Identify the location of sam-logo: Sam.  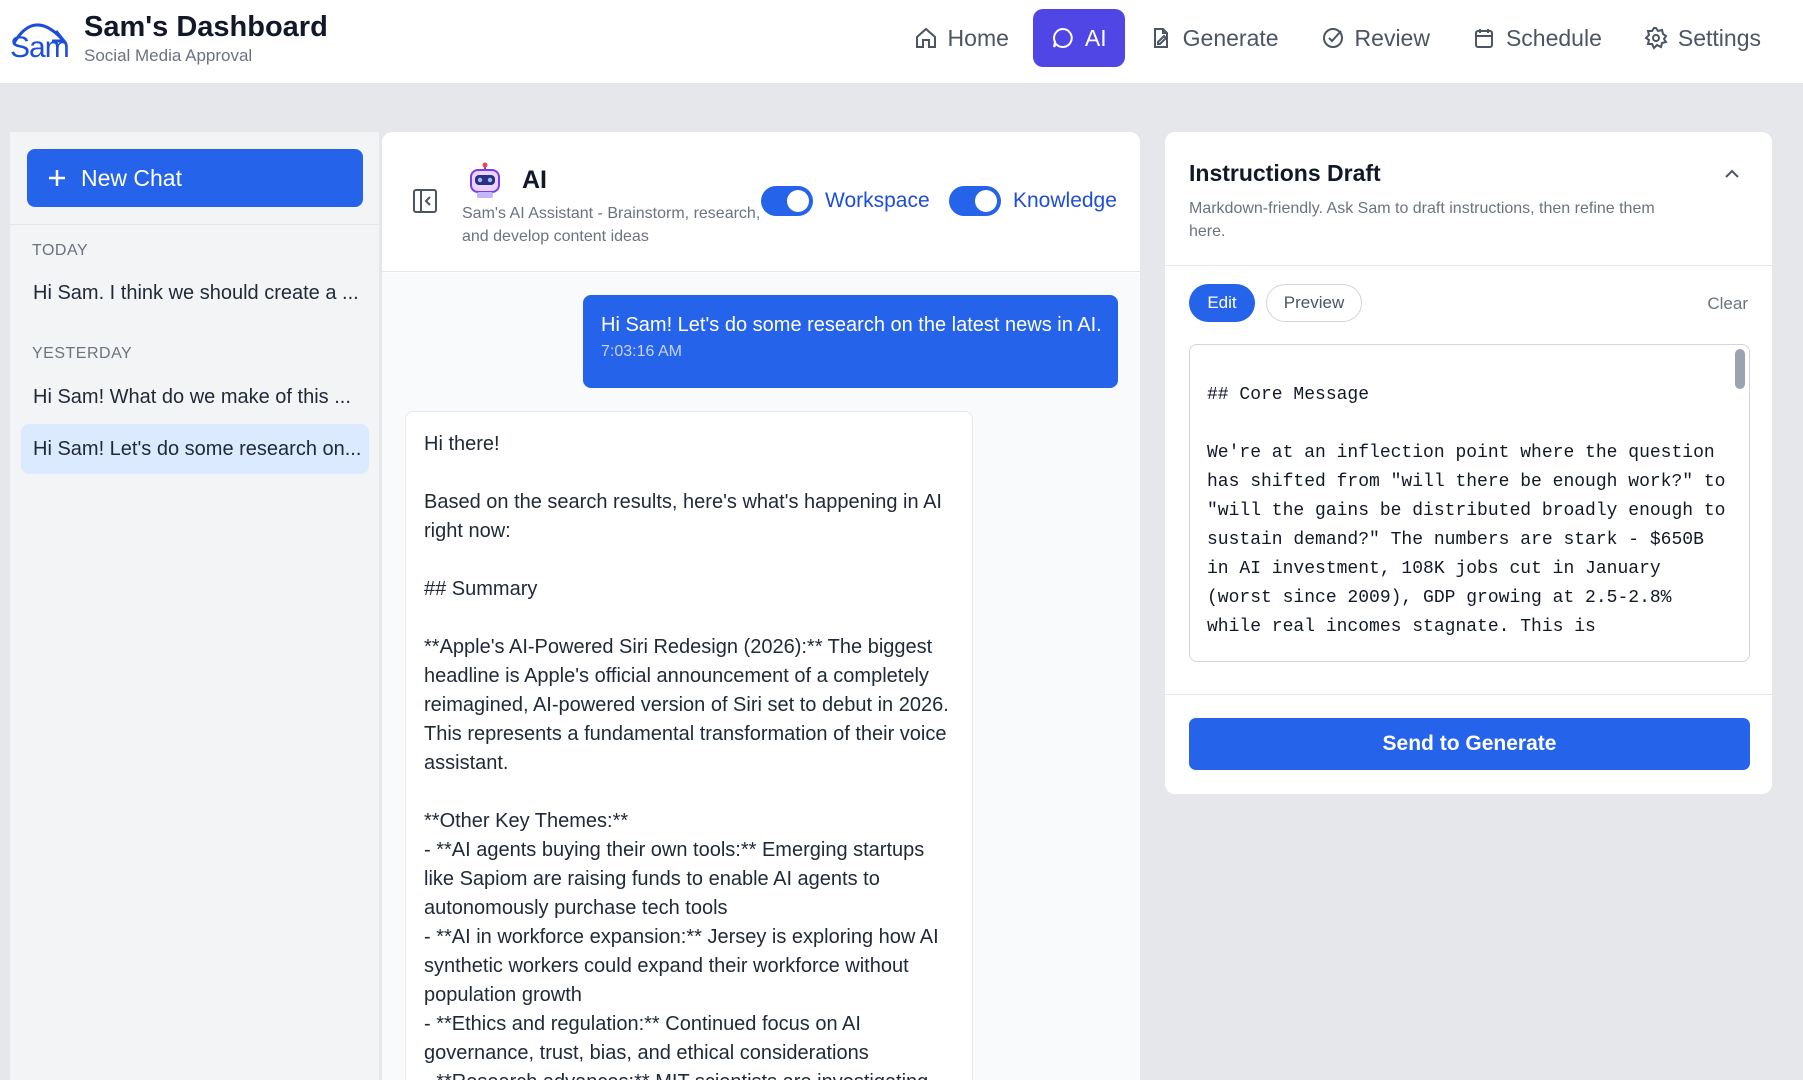
(39, 39).